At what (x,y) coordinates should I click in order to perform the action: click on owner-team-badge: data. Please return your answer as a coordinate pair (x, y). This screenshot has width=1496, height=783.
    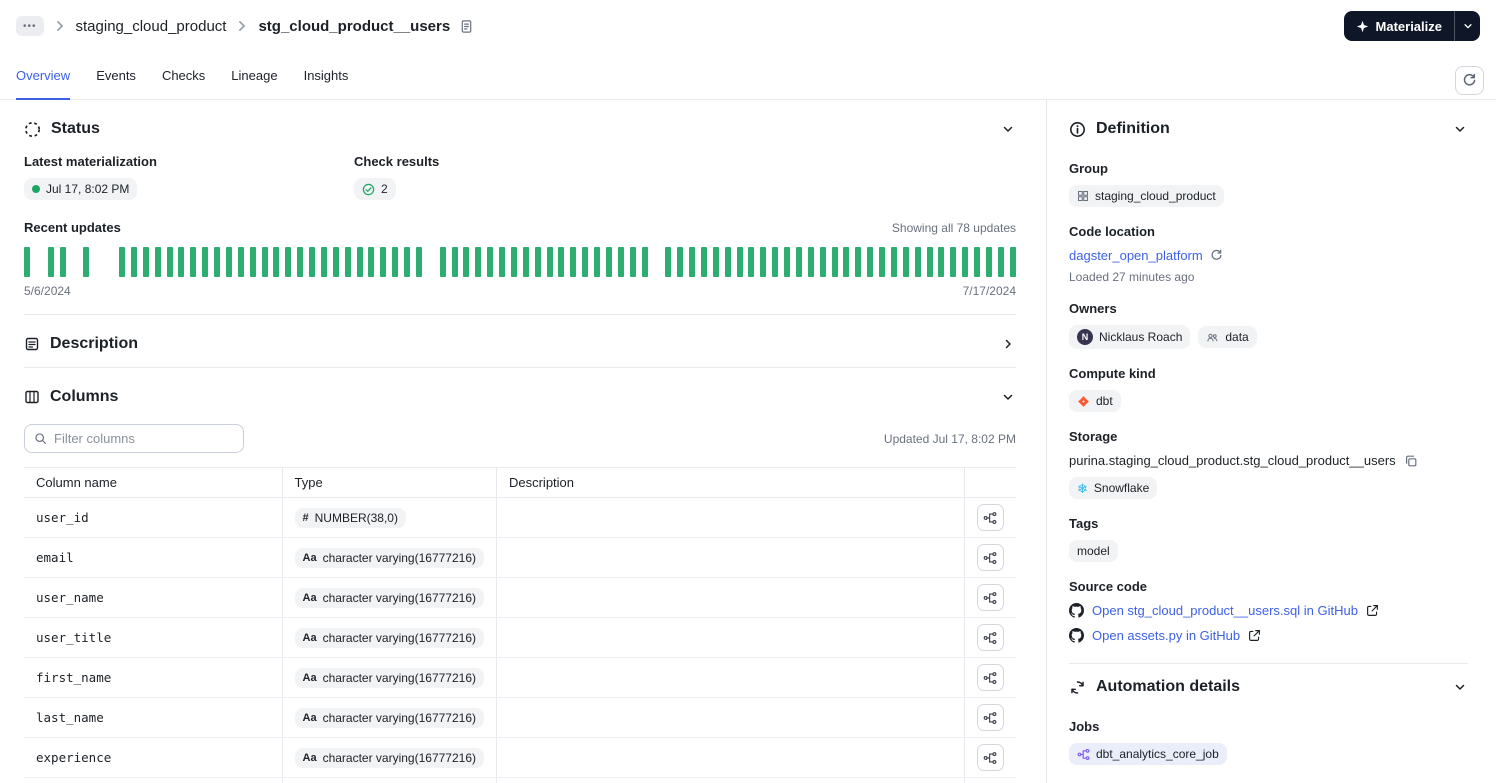
    Looking at the image, I should click on (1227, 337).